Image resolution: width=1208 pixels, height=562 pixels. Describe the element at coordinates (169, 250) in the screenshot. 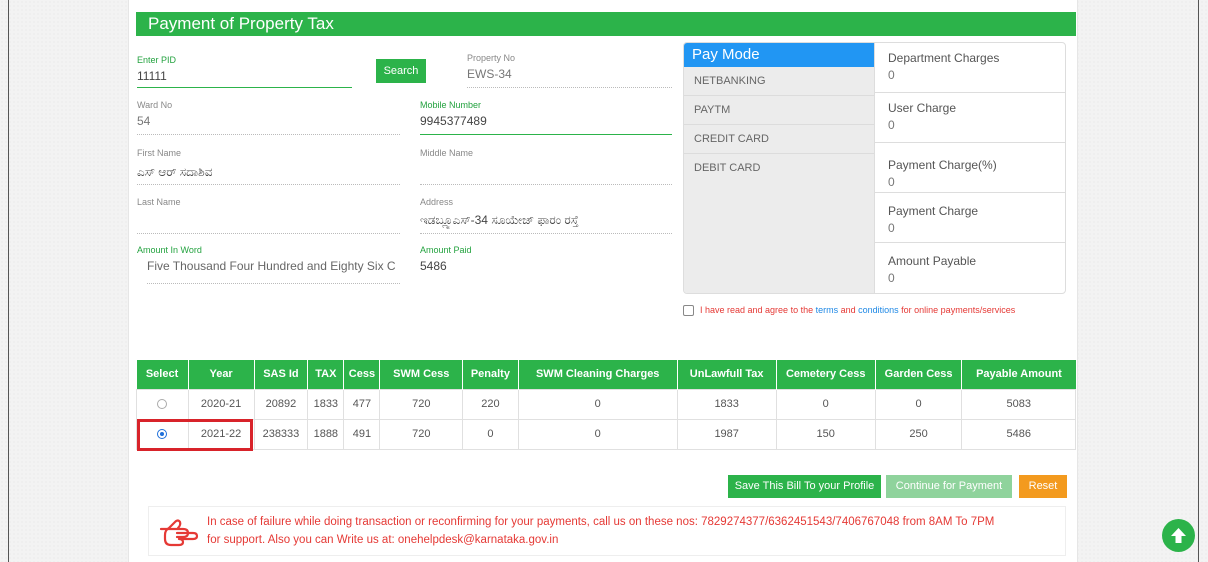

I see `amount-word-label: Amount In Word` at that location.